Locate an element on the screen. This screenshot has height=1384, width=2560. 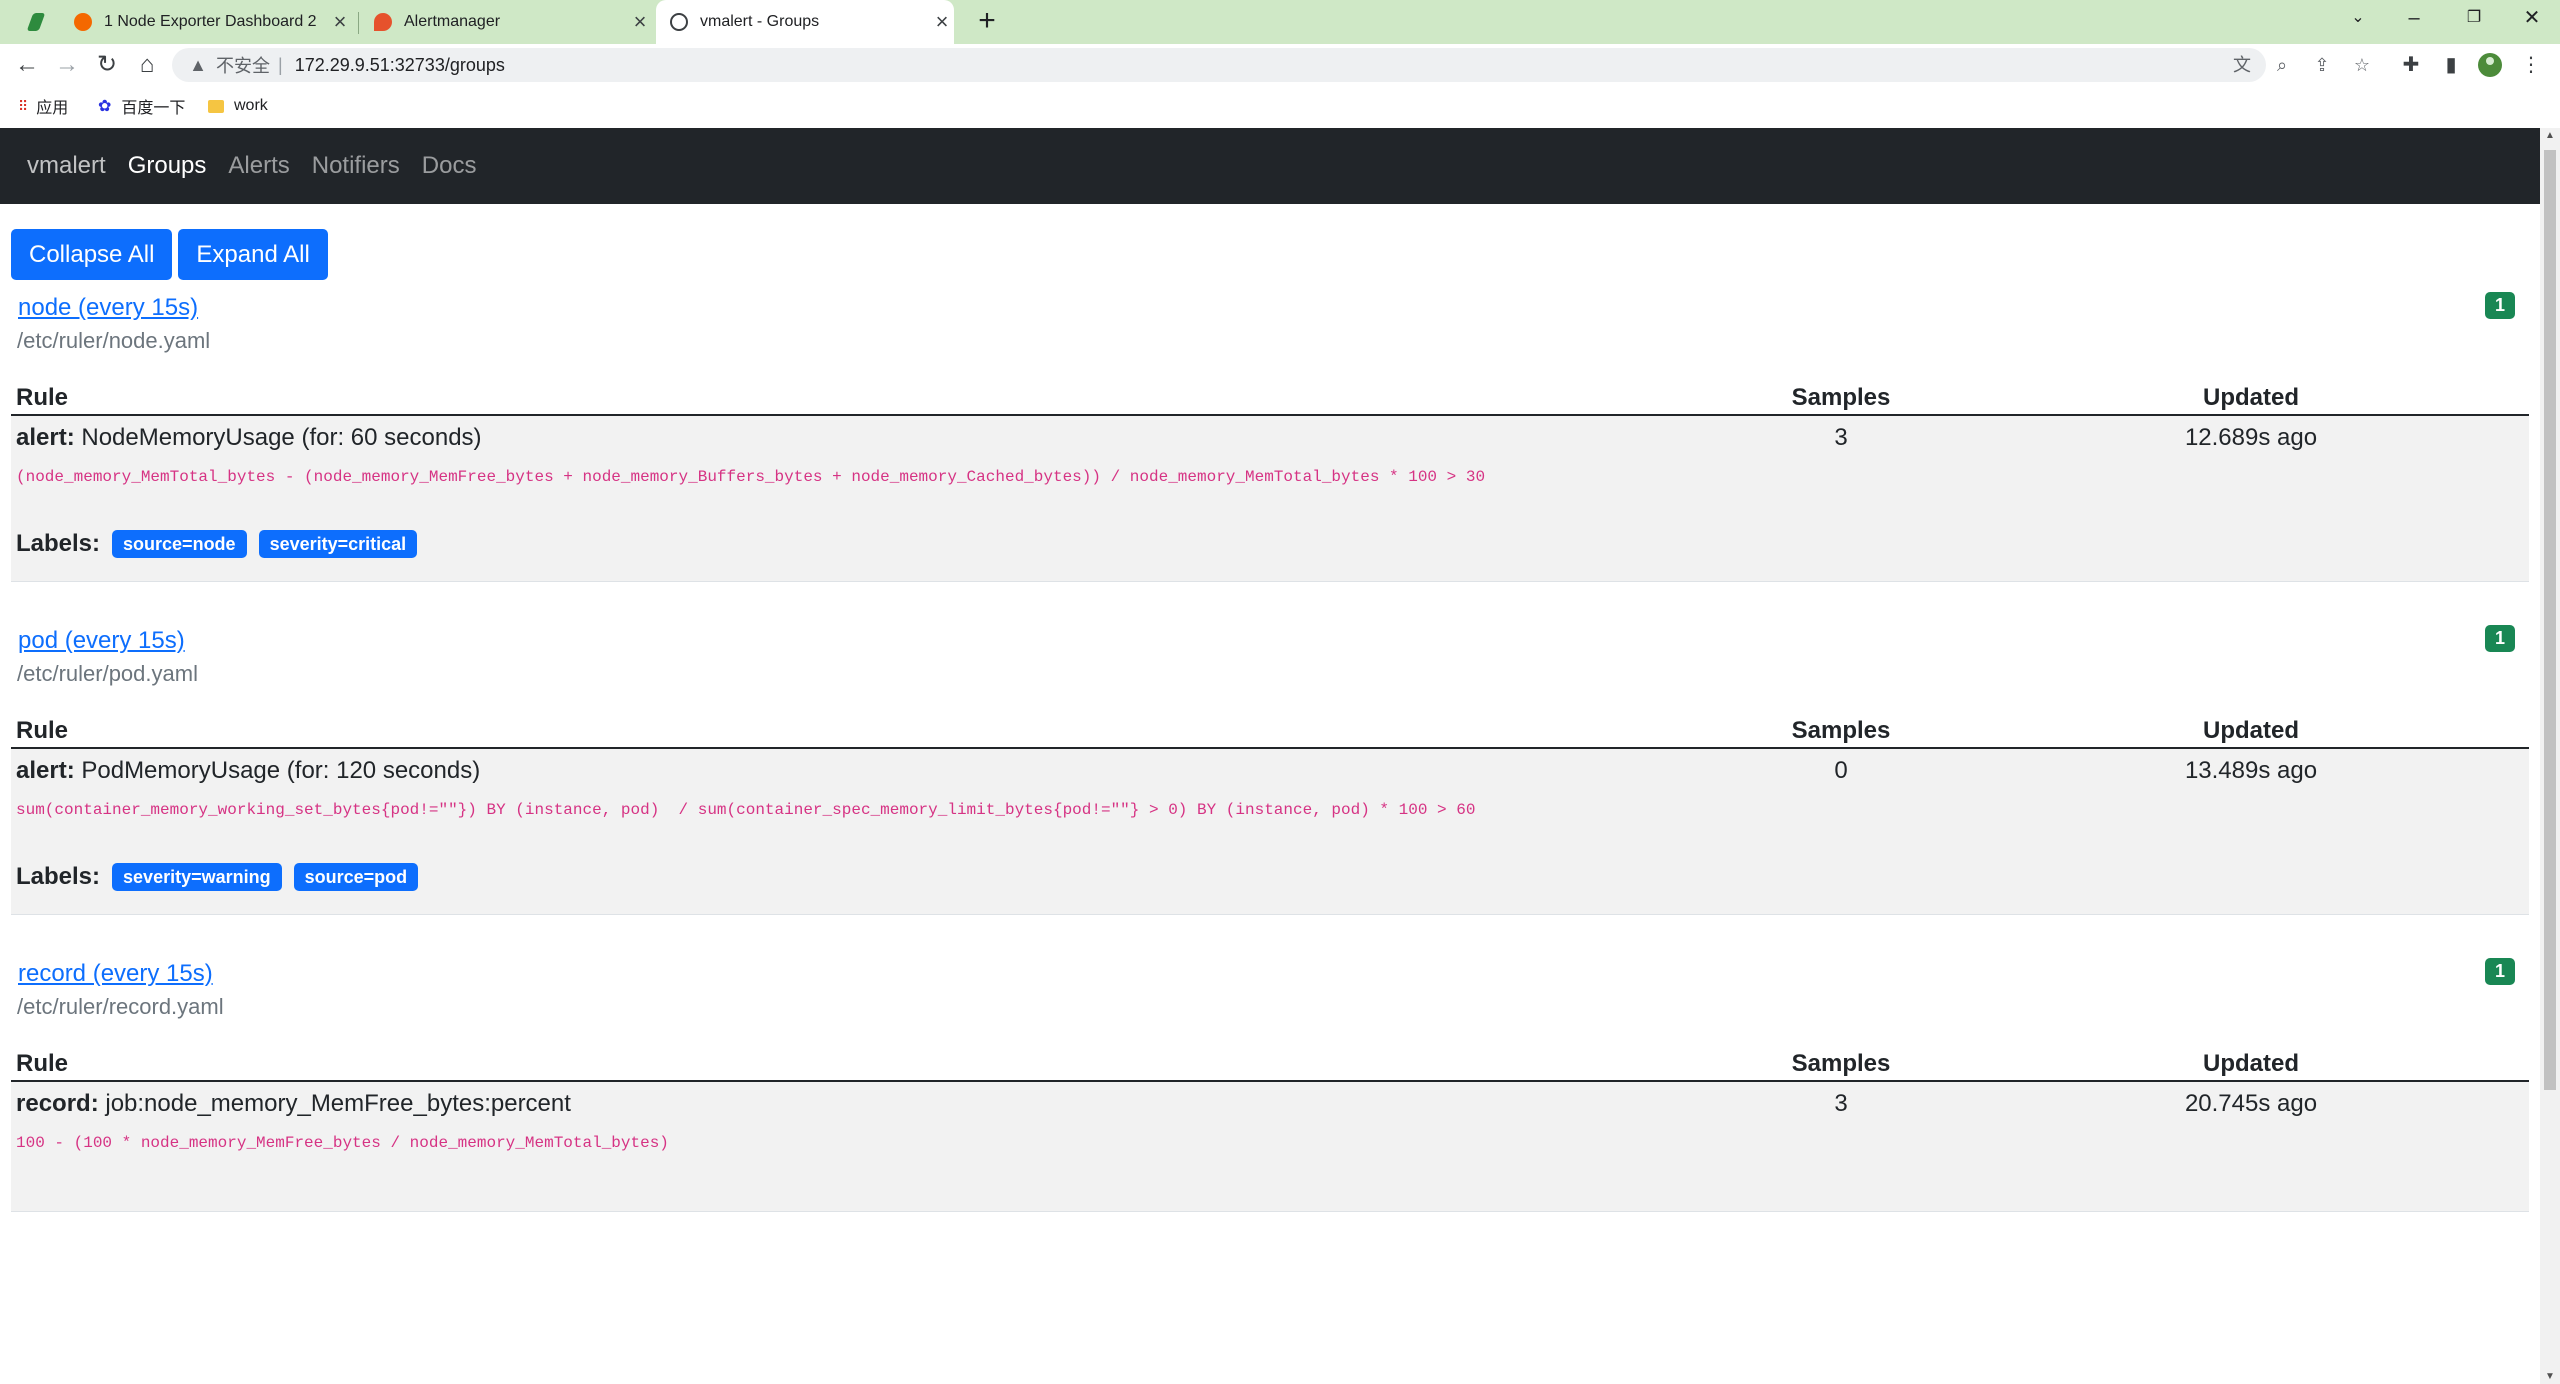
tab-vmalert-groups: vmalert - Groups × is located at coordinates (805, 22).